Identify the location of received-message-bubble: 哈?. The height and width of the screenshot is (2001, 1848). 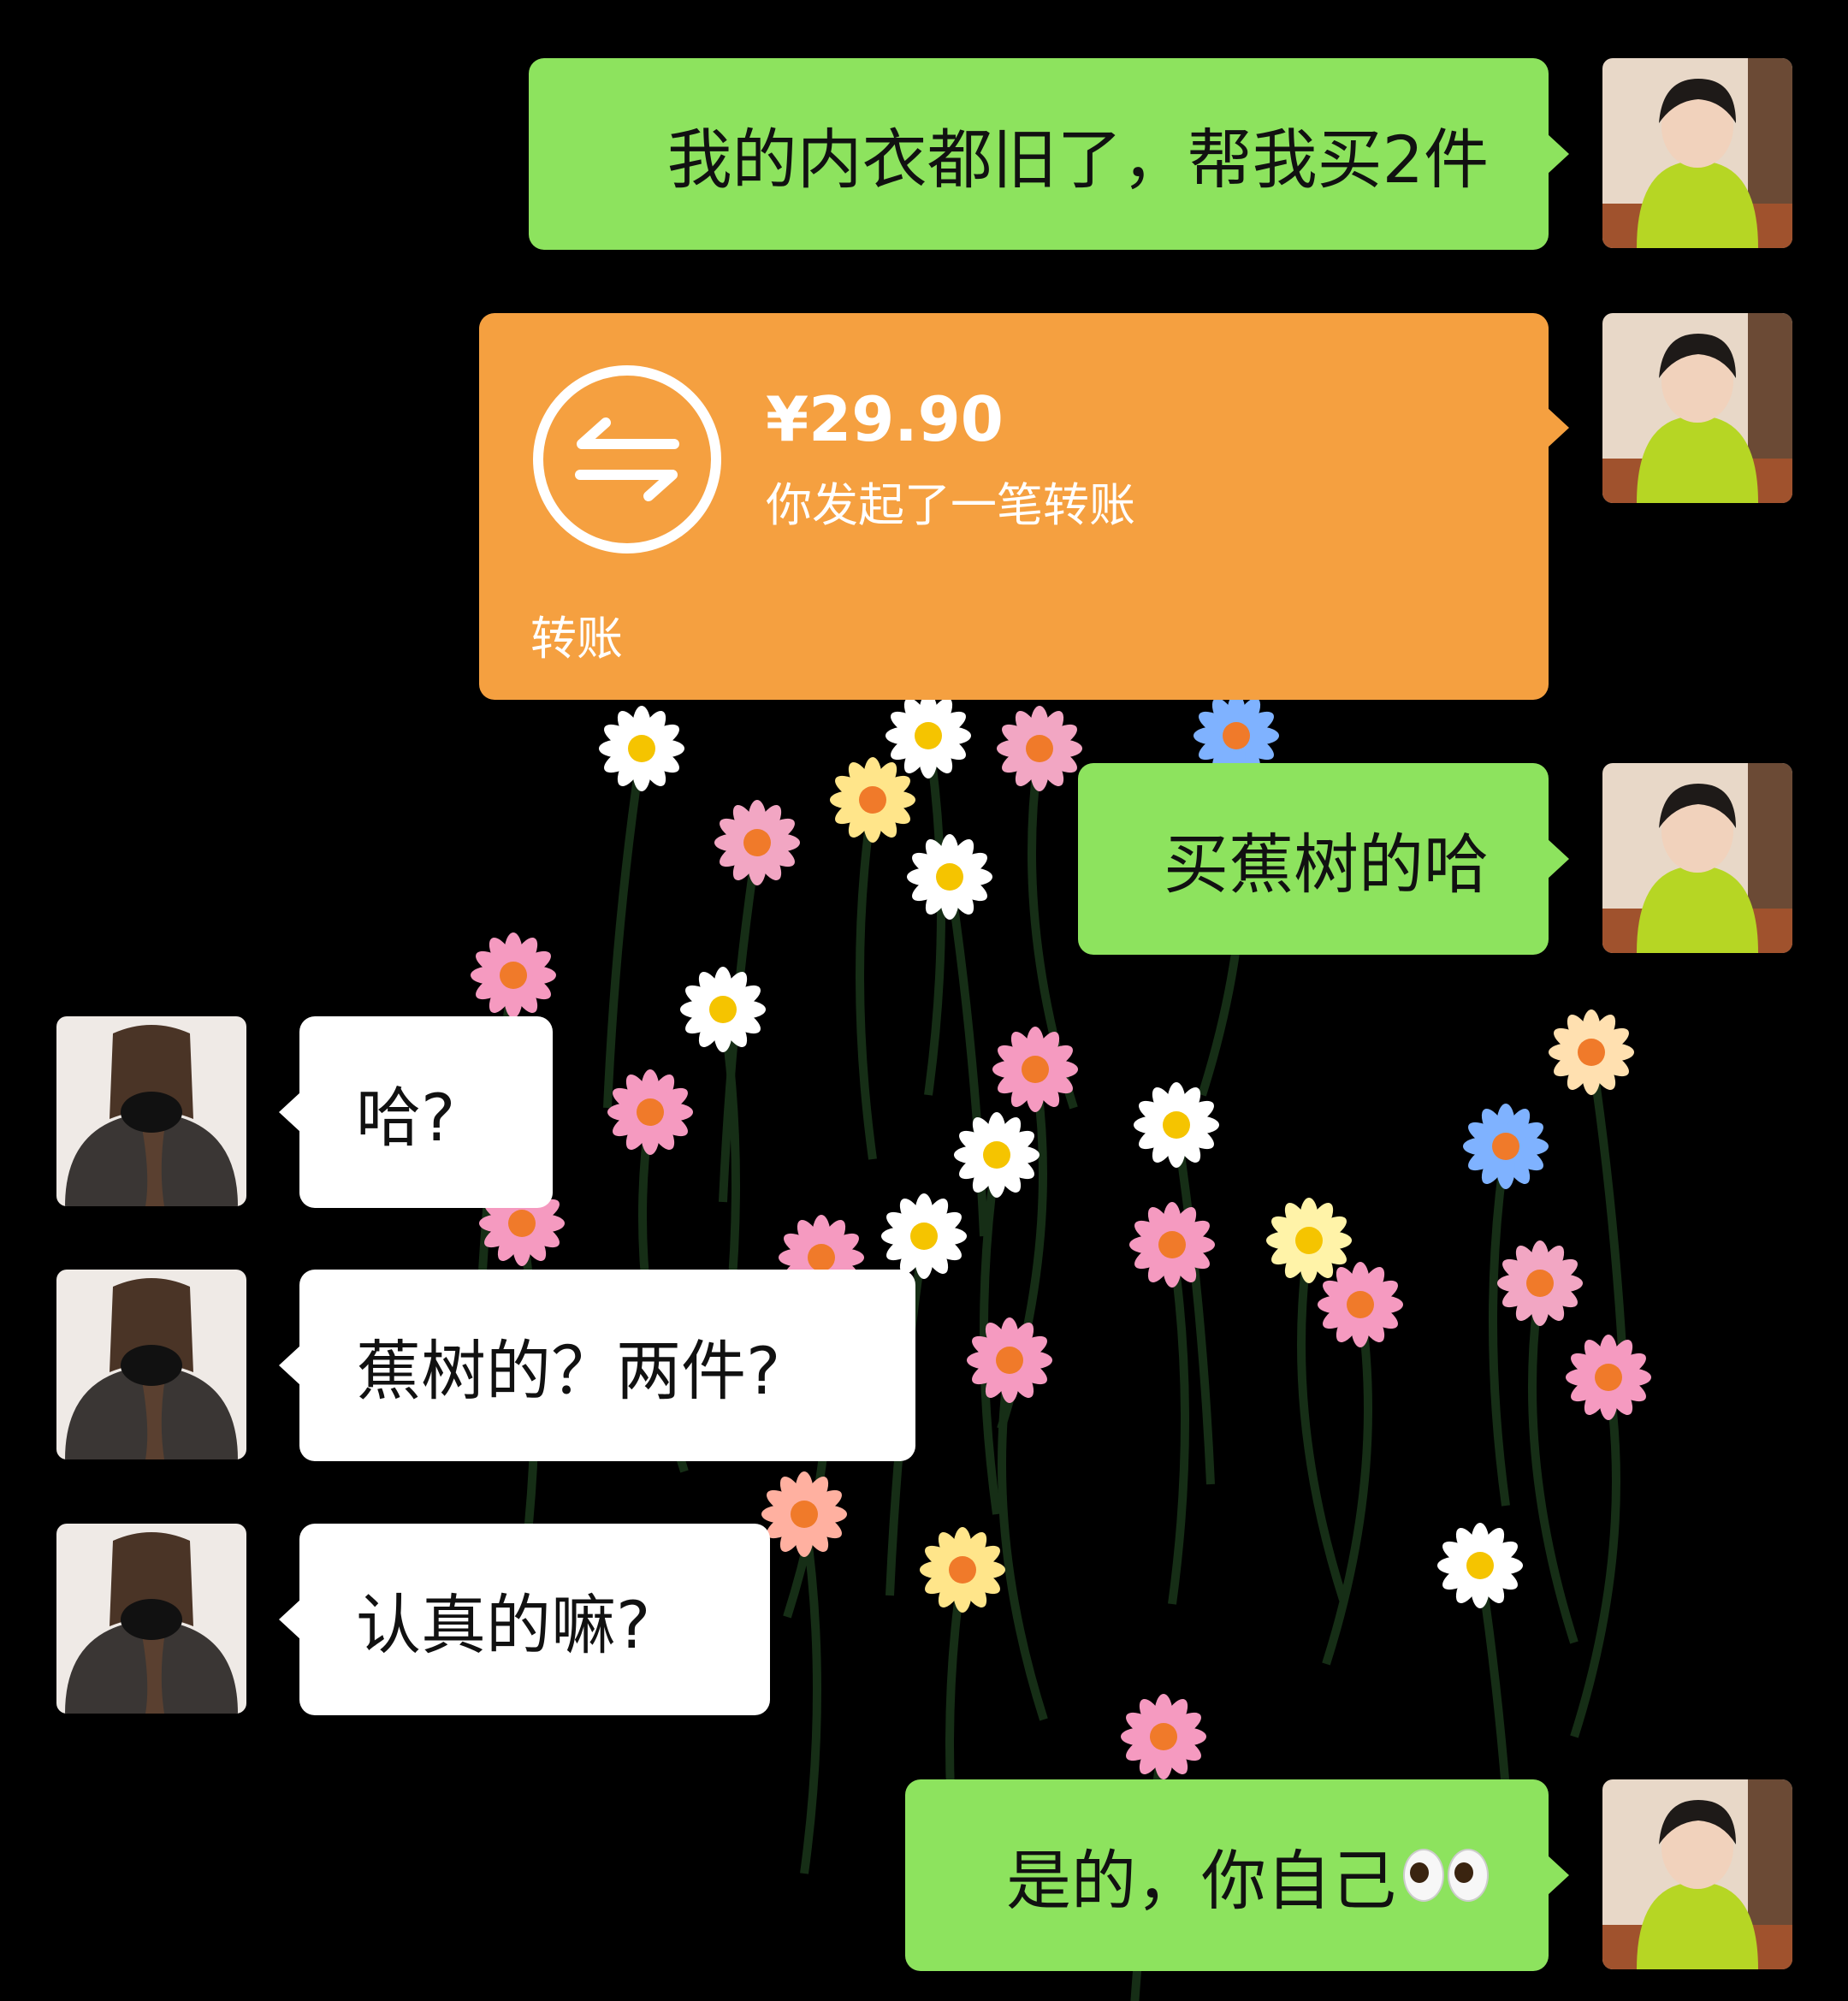
(416, 1112).